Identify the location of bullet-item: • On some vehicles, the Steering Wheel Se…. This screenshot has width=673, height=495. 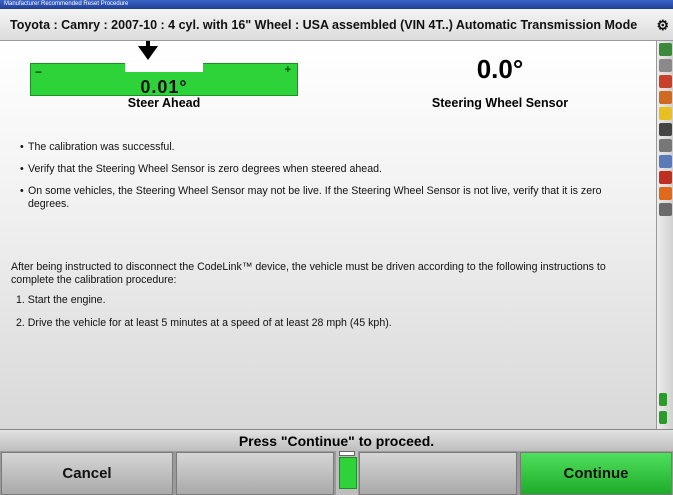
(311, 197).